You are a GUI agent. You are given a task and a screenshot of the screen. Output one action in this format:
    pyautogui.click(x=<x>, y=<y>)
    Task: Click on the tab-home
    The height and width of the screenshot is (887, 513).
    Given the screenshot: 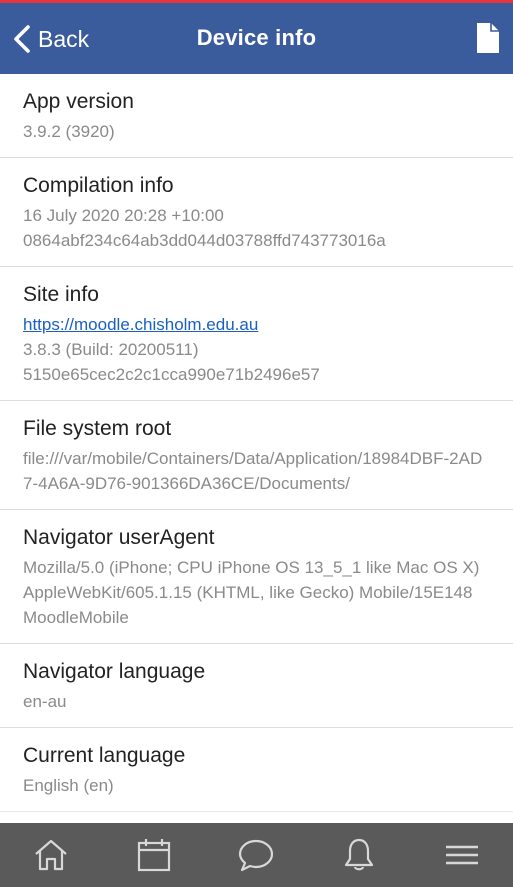 What is the action you would take?
    pyautogui.click(x=51, y=855)
    